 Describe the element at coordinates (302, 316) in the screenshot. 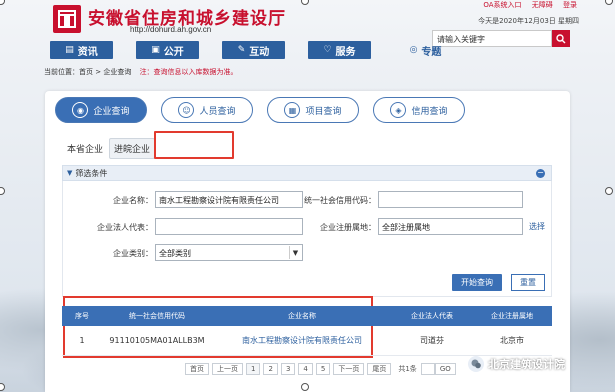

I see `col-header: 企业名称` at that location.